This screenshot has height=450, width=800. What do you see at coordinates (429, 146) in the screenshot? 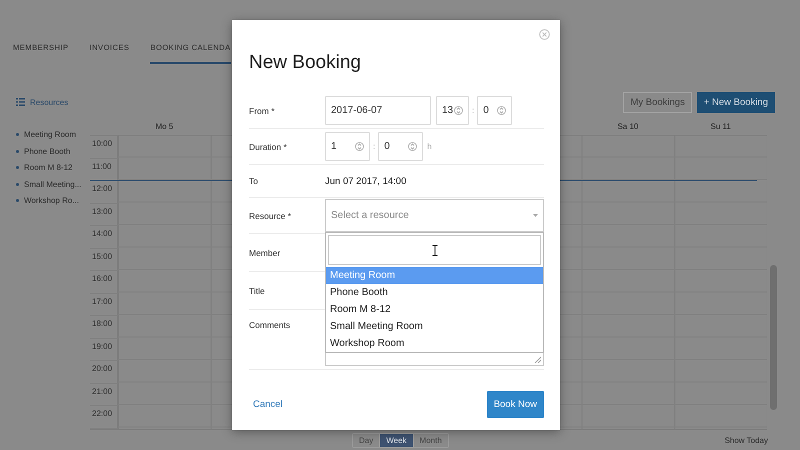
I see `unit-label: h` at bounding box center [429, 146].